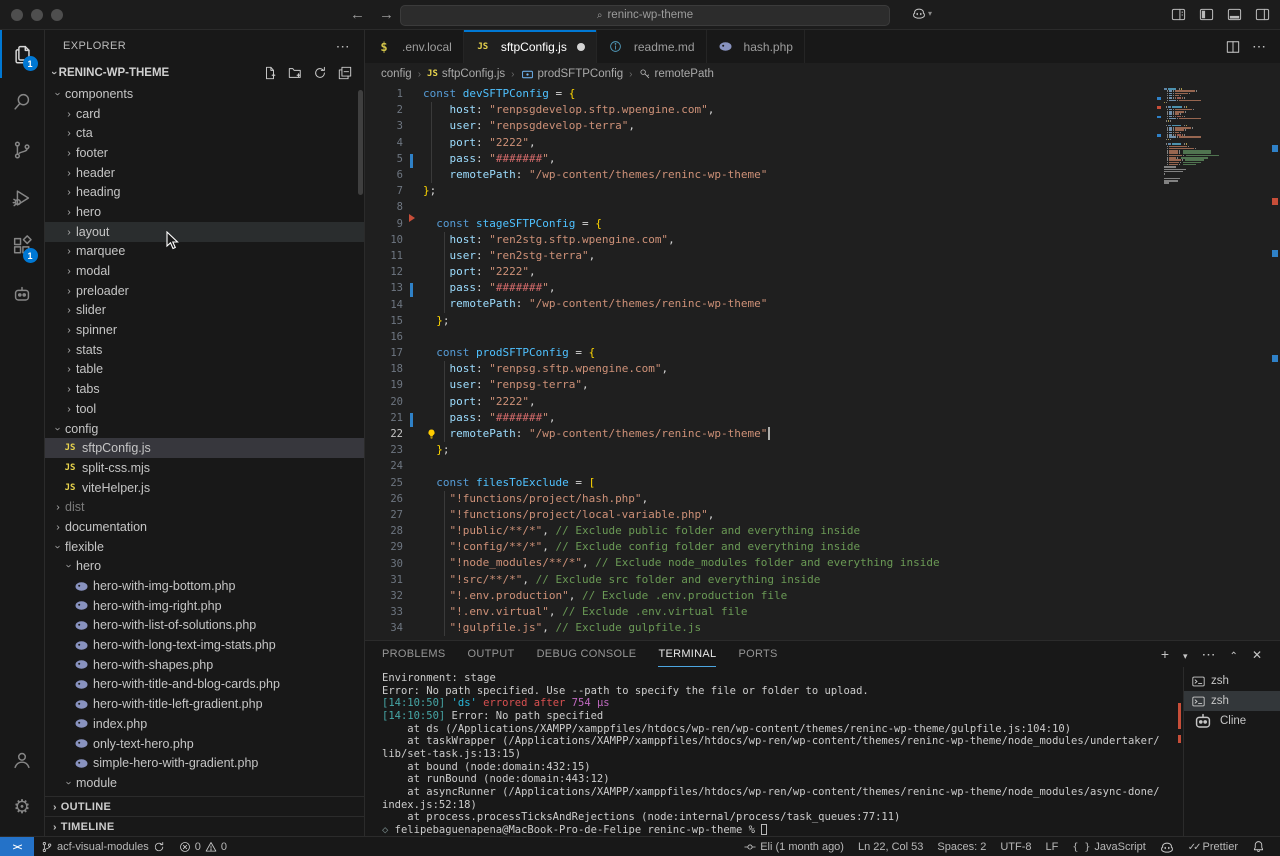 The height and width of the screenshot is (856, 1280). What do you see at coordinates (343, 46) in the screenshot?
I see `explorer-more-icon: ⋯` at bounding box center [343, 46].